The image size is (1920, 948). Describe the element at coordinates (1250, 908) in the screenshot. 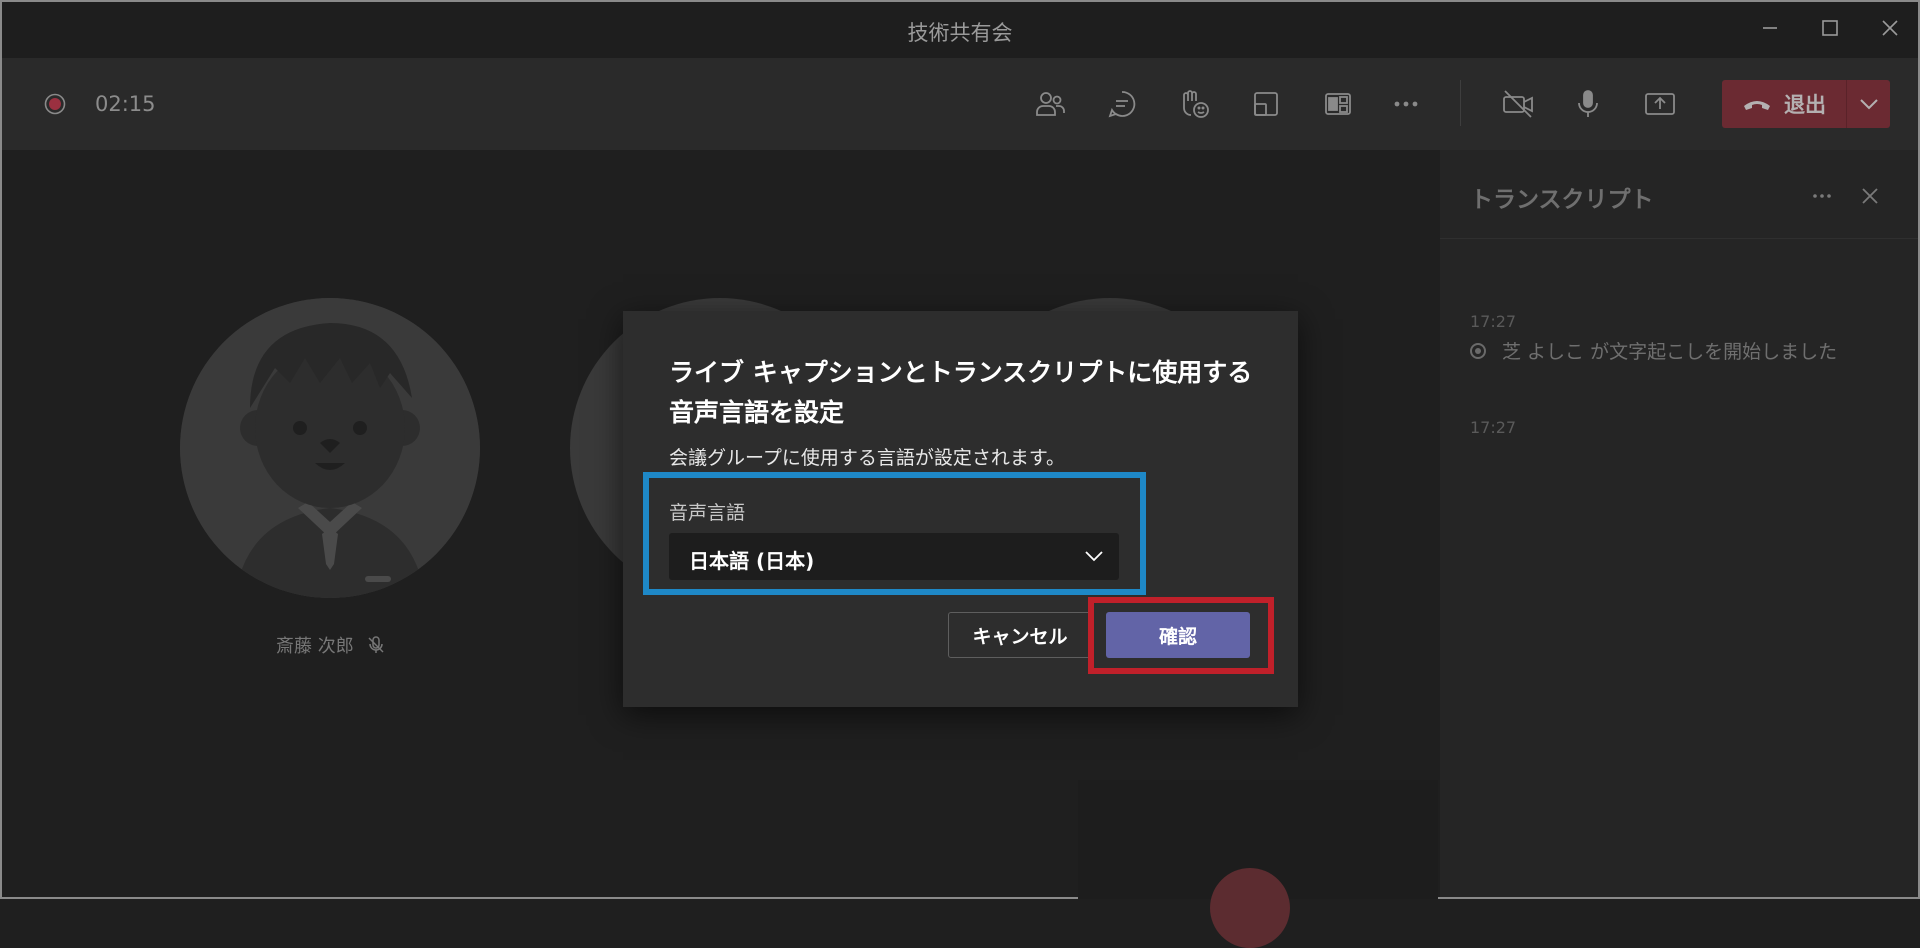

I see `self-avatar` at that location.